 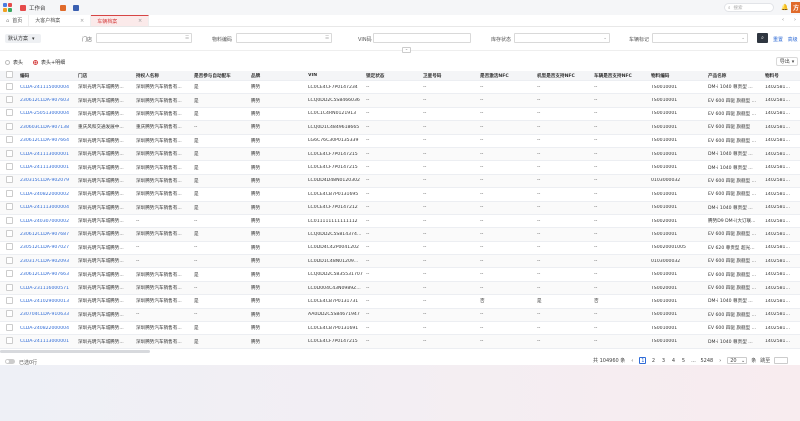 What do you see at coordinates (47, 328) in the screenshot?
I see `record-code-link: CLDA-240822000004` at bounding box center [47, 328].